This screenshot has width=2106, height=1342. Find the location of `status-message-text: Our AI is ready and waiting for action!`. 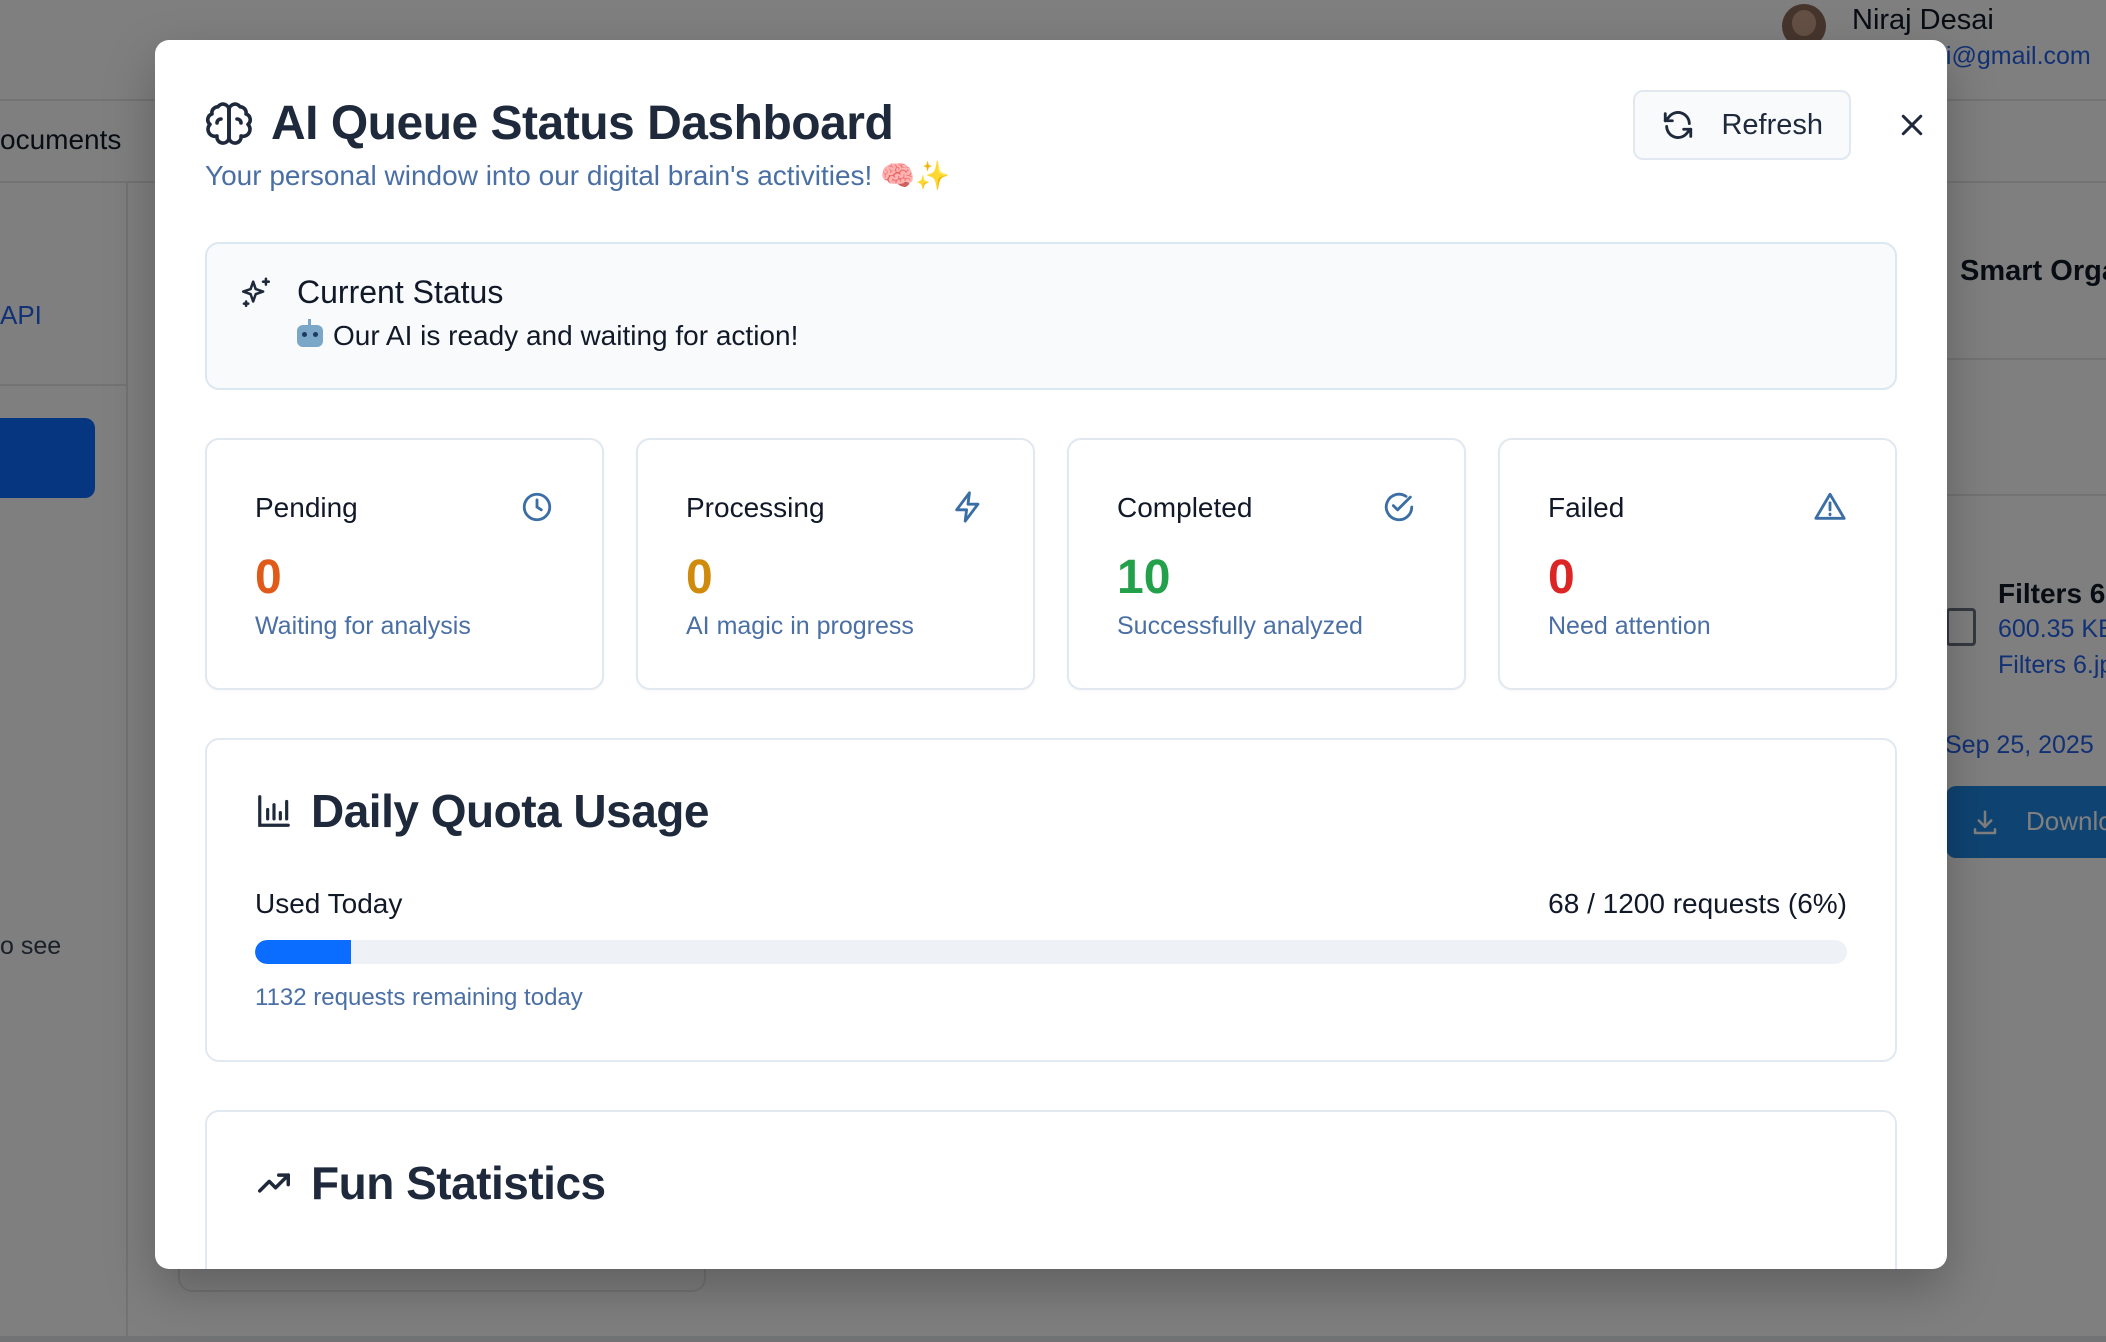

status-message-text: Our AI is ready and waiting for action! is located at coordinates (566, 335).